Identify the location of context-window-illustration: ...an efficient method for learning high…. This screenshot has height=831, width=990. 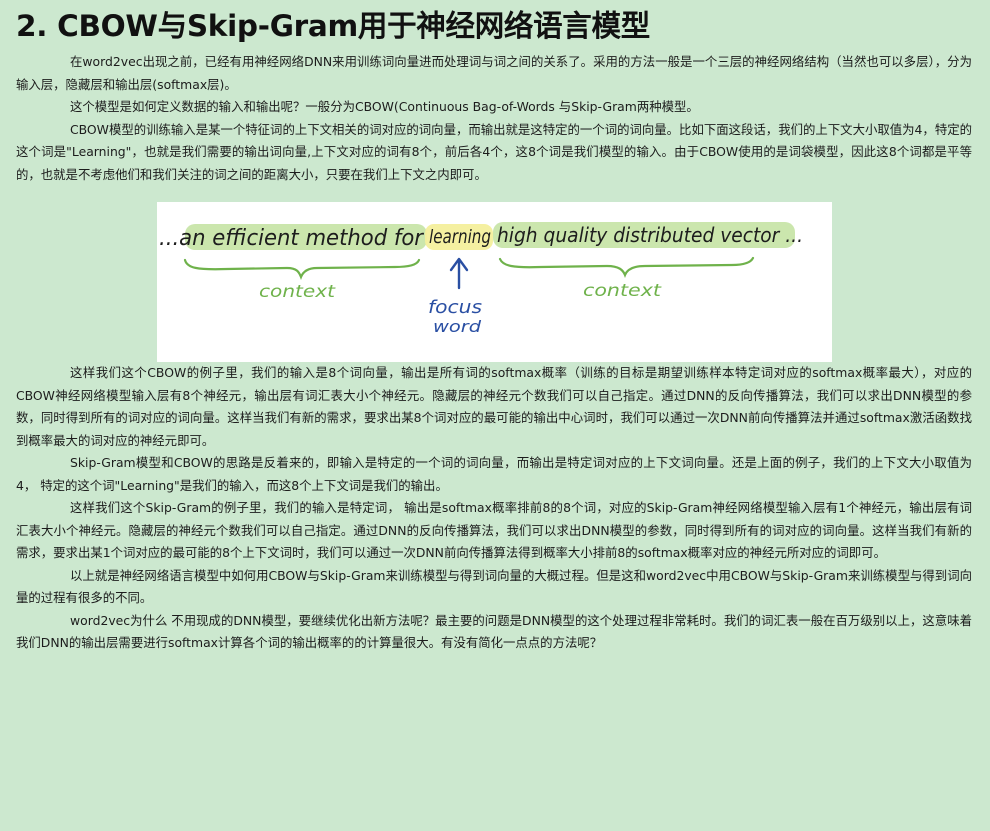
(494, 282).